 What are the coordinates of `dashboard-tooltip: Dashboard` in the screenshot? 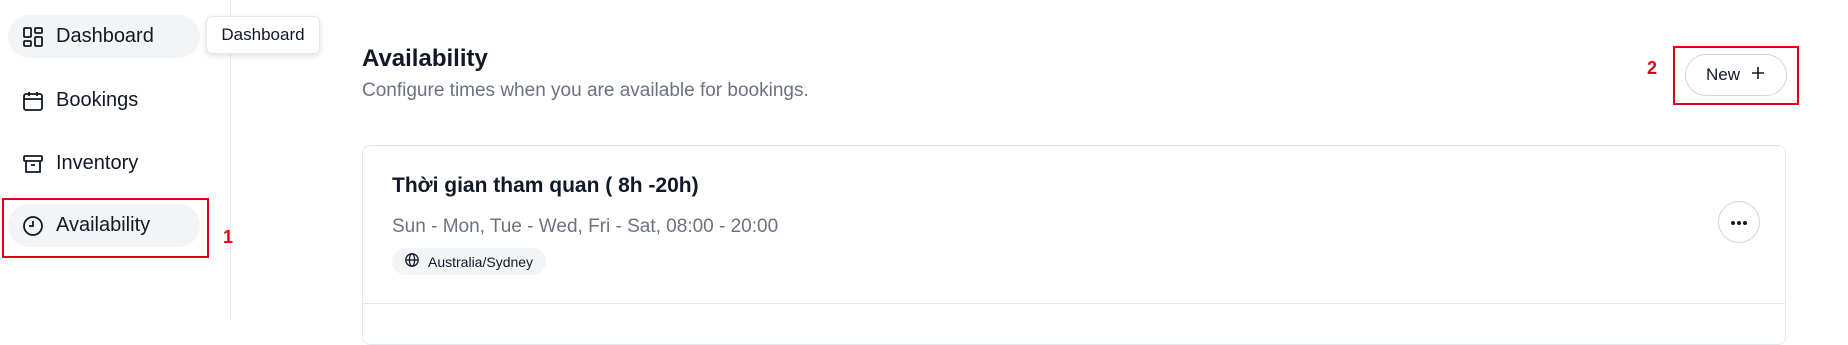 It's located at (263, 35).